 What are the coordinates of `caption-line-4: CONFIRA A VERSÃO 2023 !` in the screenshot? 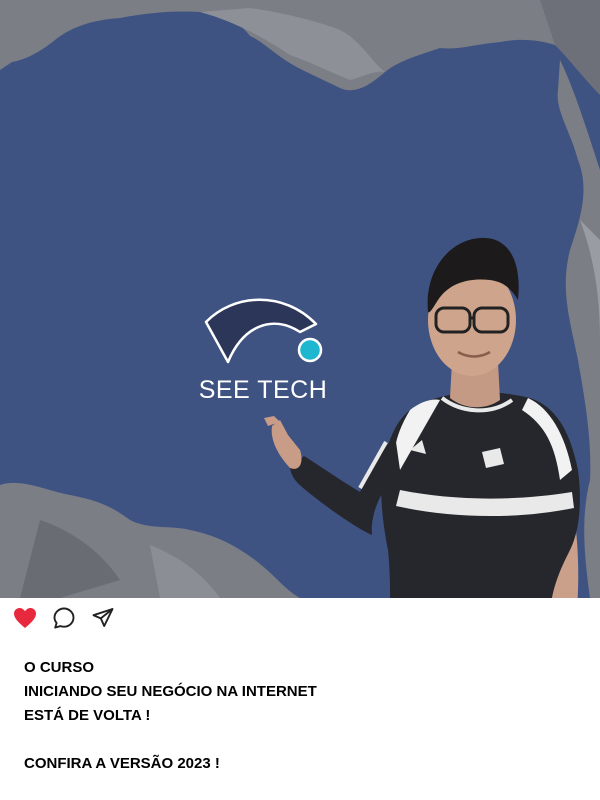 It's located at (122, 763).